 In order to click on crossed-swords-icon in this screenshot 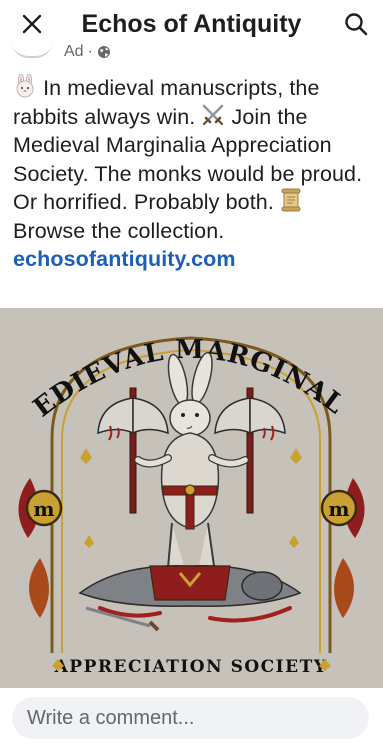, I will do `click(213, 114)`.